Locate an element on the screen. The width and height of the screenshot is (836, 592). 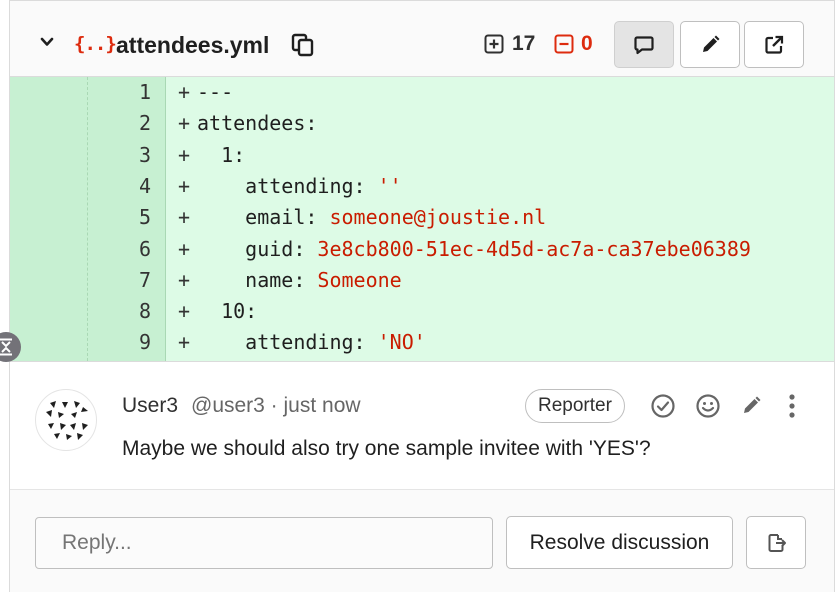
role-badge: Reporter is located at coordinates (575, 406).